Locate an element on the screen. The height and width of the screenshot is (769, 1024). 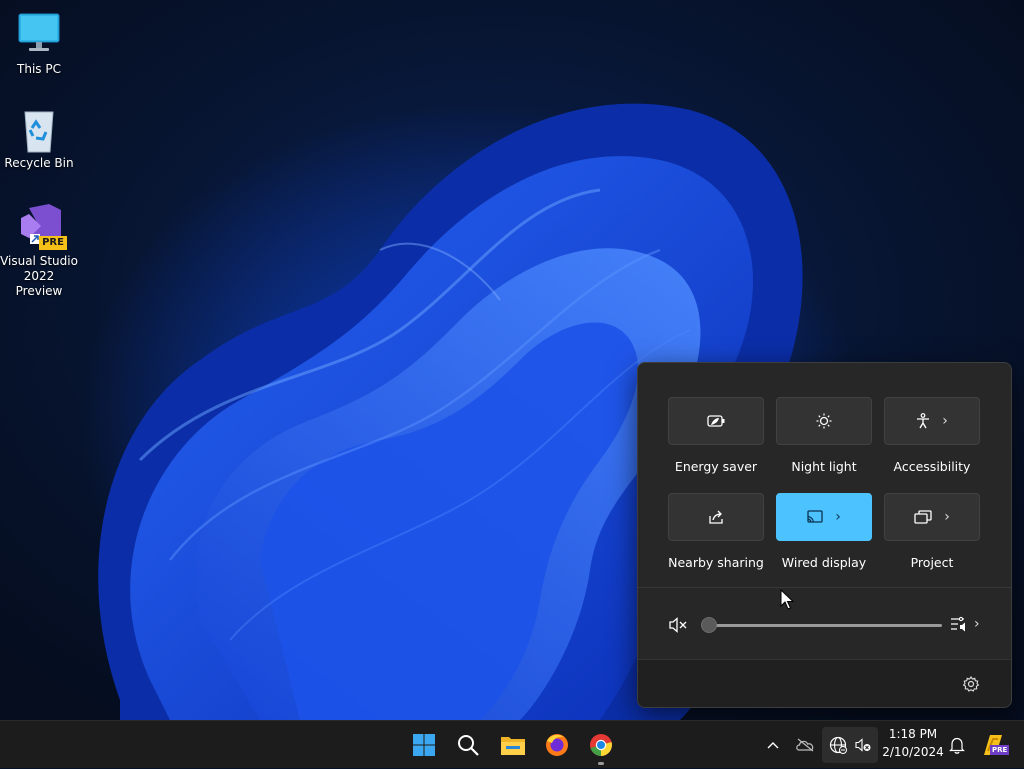
share-icon is located at coordinates (716, 517).